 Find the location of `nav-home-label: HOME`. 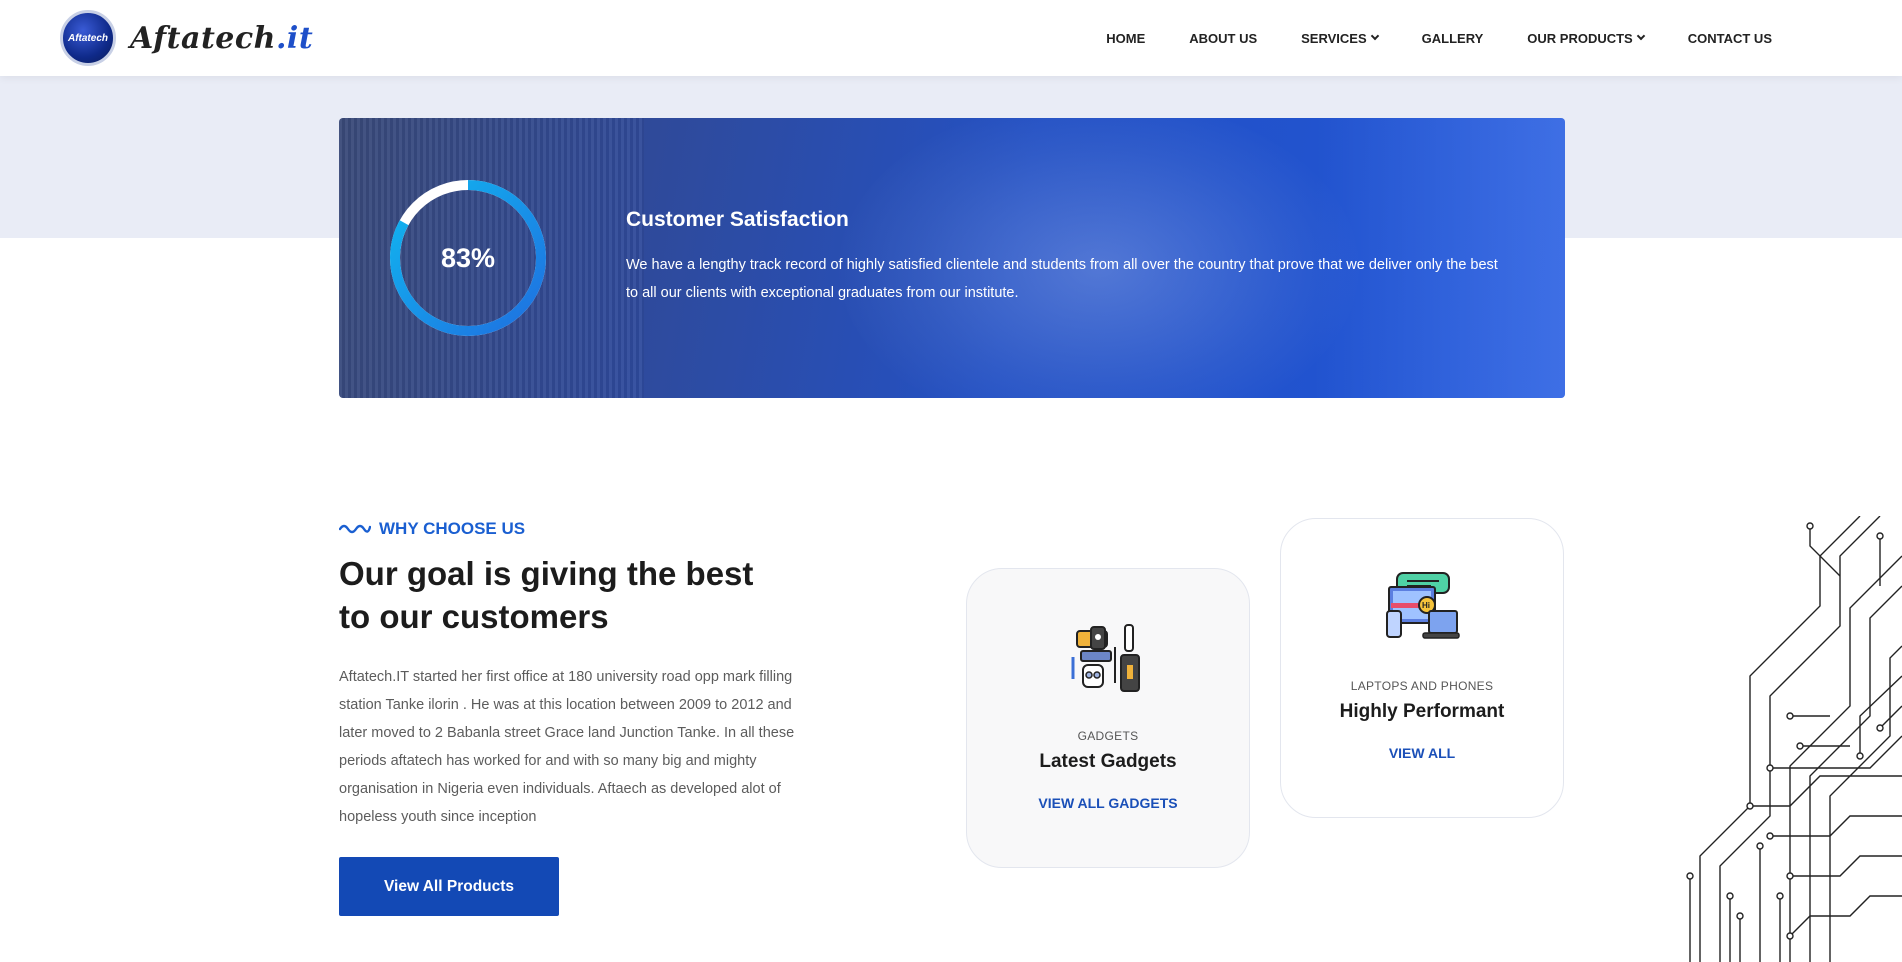

nav-home-label: HOME is located at coordinates (1126, 38).